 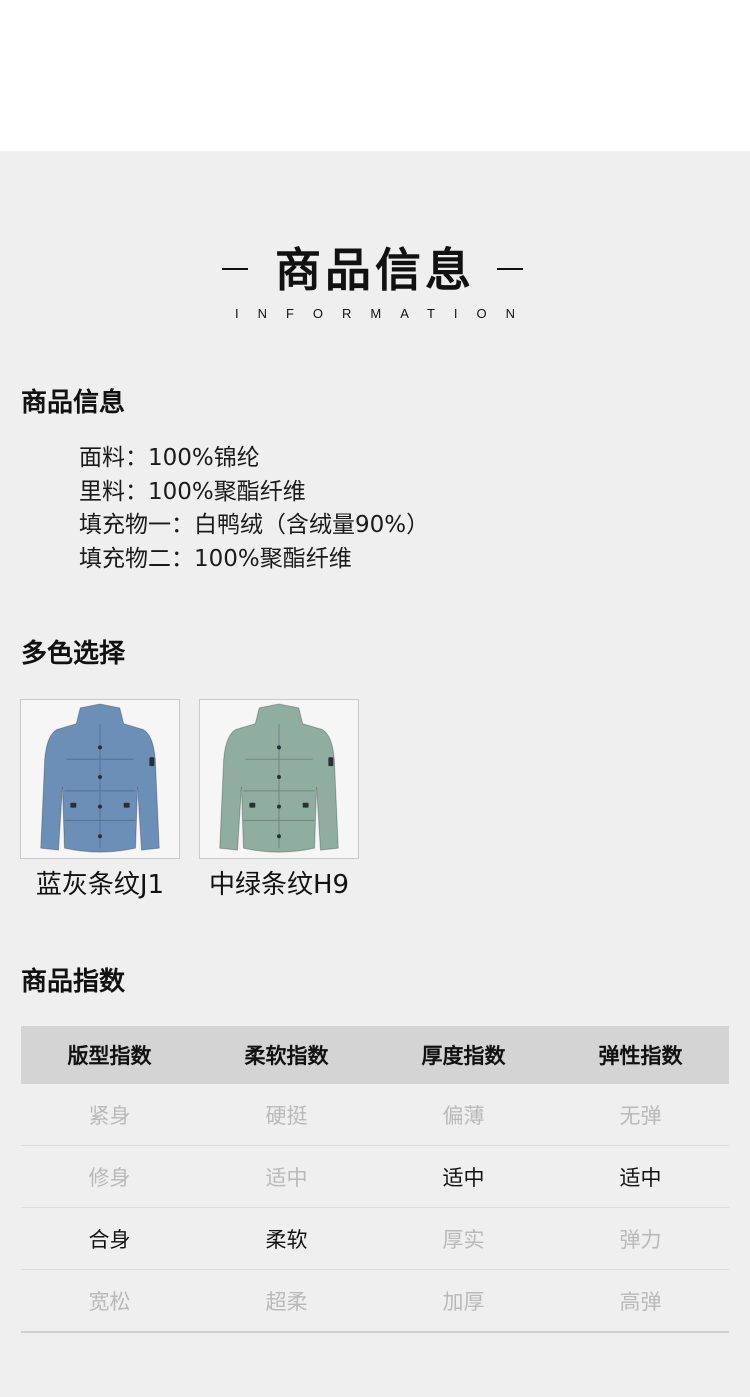 What do you see at coordinates (640, 1055) in the screenshot?
I see `column-elasticity-index: 弹性指数` at bounding box center [640, 1055].